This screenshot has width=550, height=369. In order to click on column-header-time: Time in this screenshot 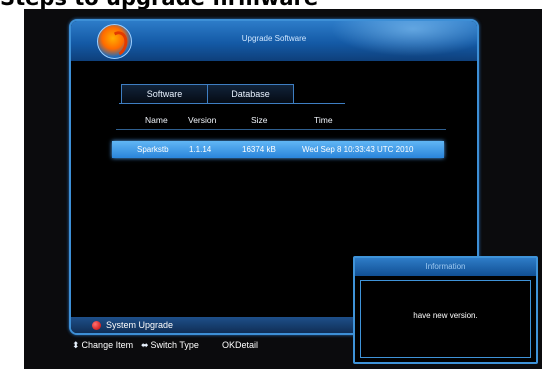, I will do `click(323, 120)`.